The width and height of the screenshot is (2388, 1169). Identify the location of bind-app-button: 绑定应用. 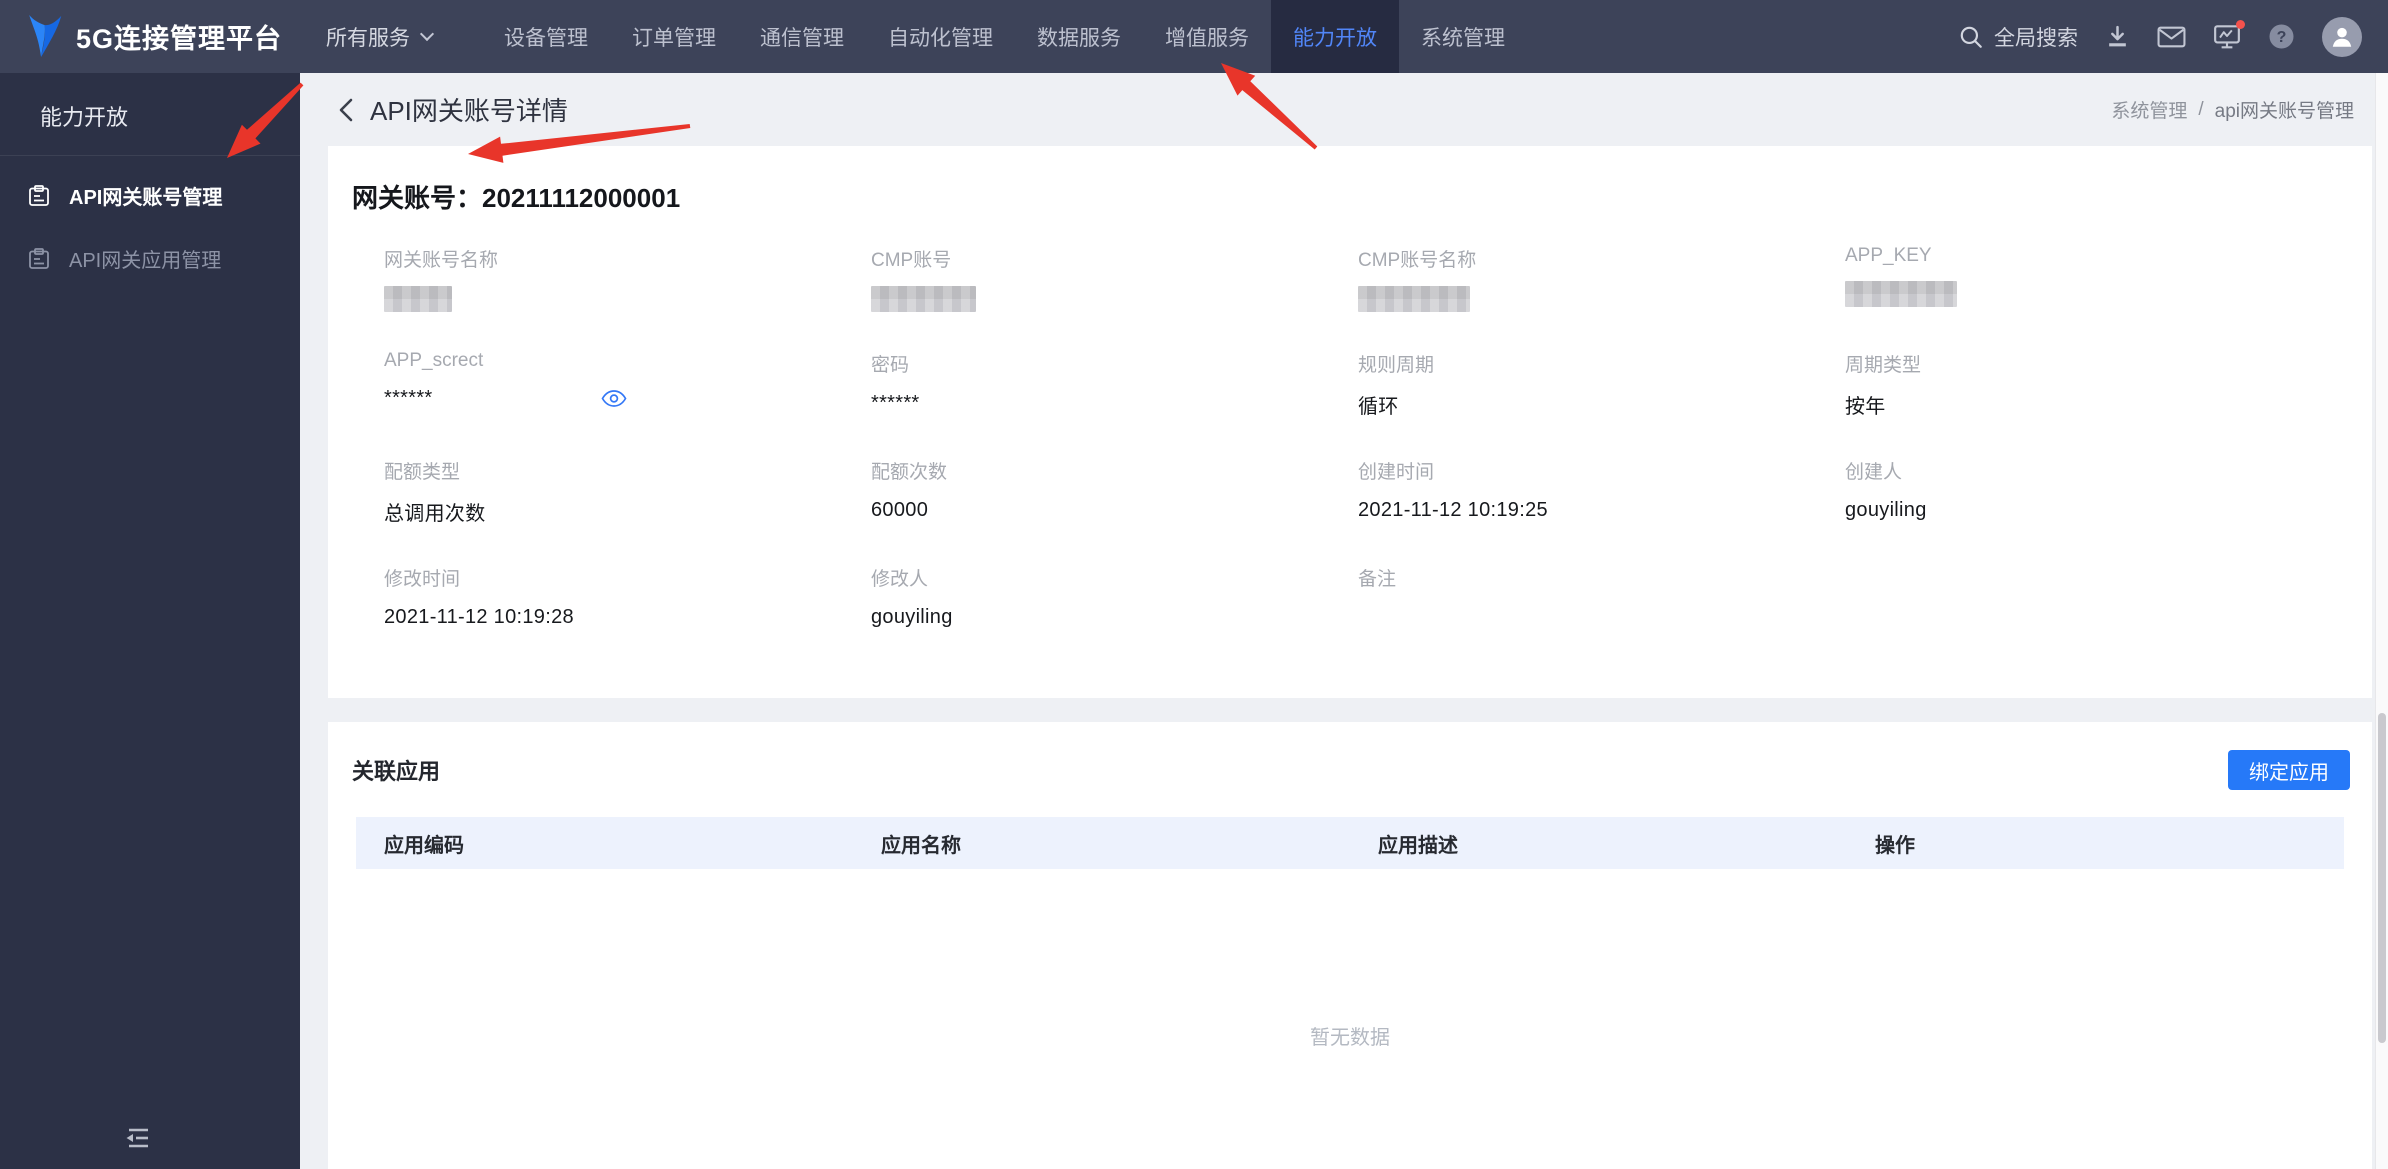
(2289, 770).